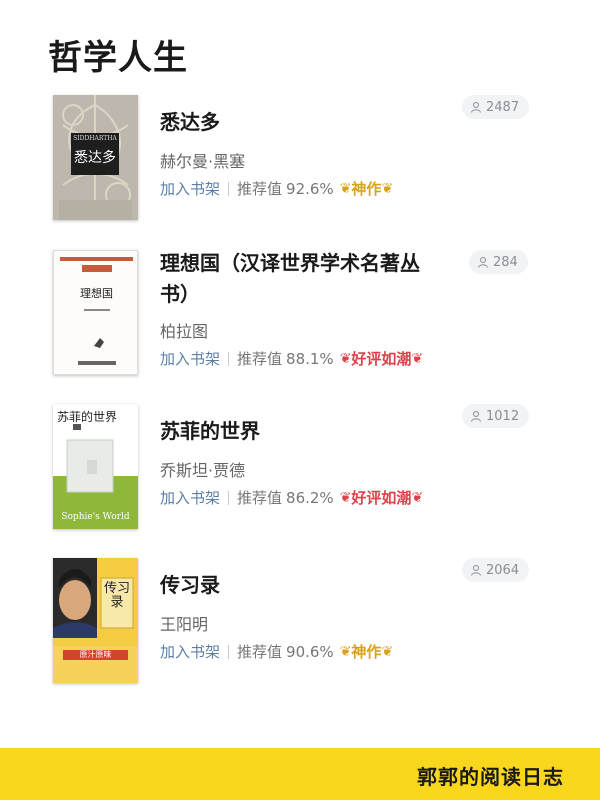 This screenshot has height=800, width=600. I want to click on book-cover: 理想国, so click(95, 312).